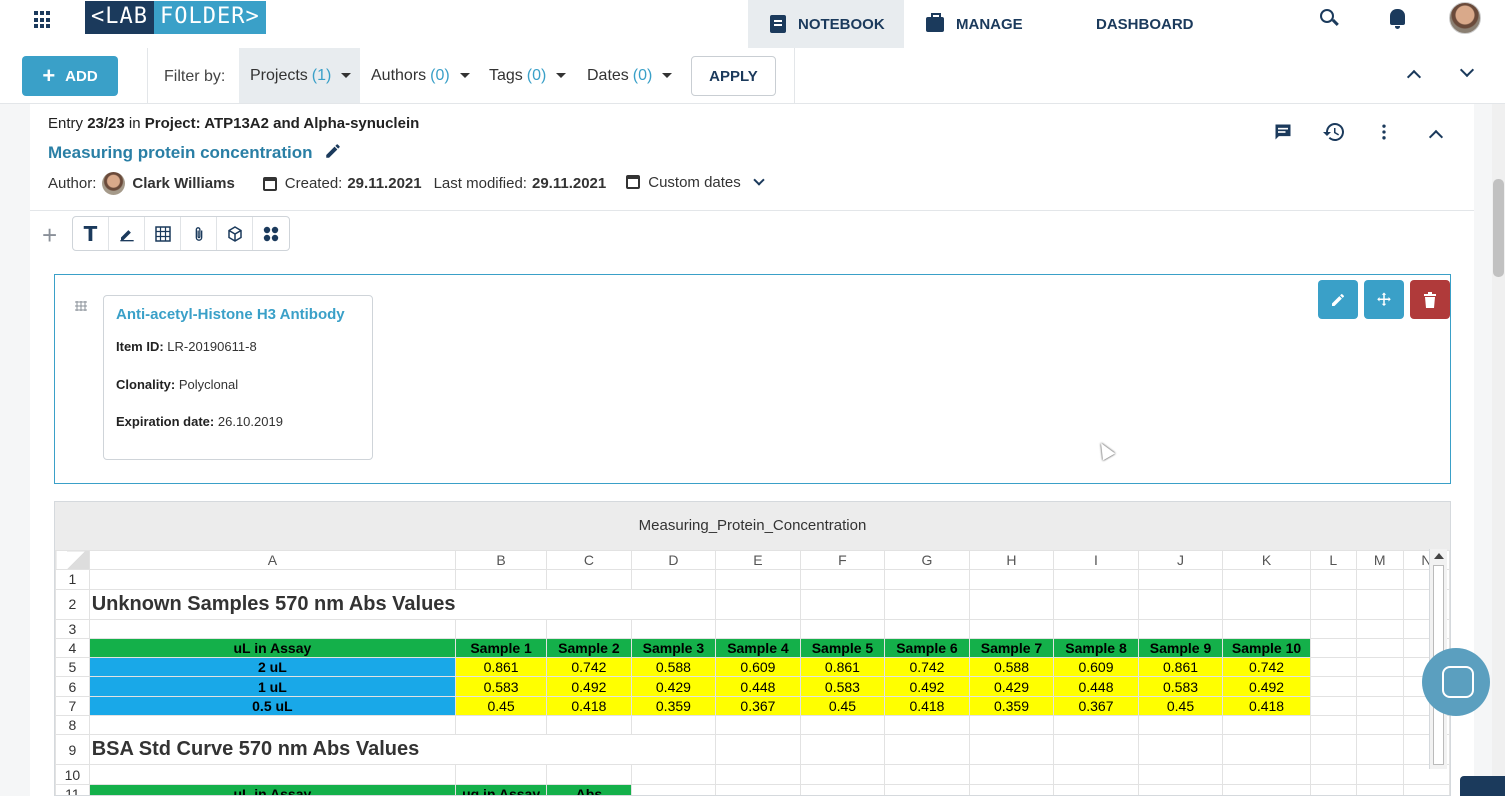 This screenshot has height=796, width=1505. What do you see at coordinates (1482, 786) in the screenshot?
I see `corner-tab` at bounding box center [1482, 786].